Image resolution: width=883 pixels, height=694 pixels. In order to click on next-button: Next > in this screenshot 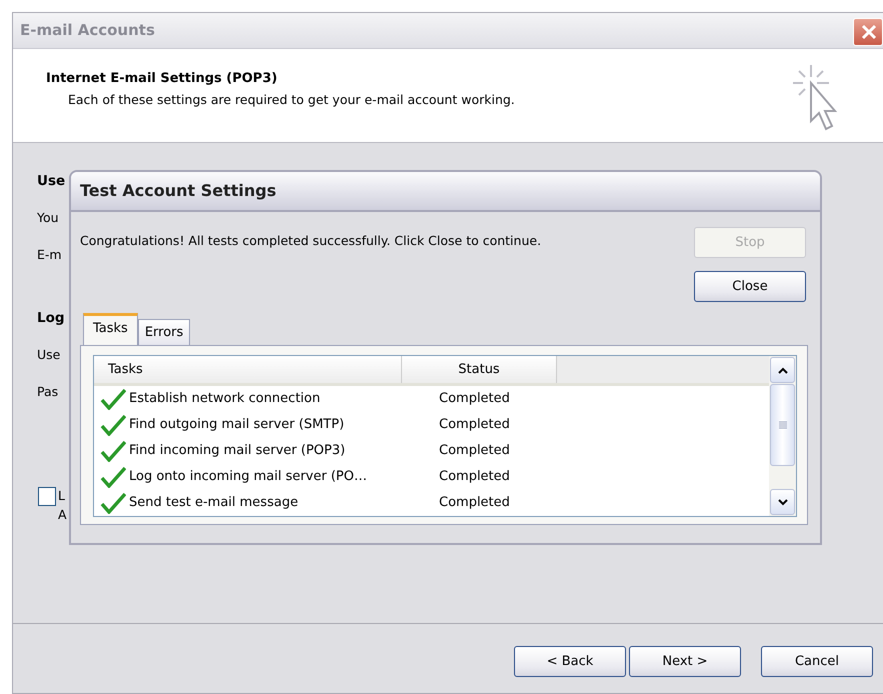, I will do `click(685, 661)`.